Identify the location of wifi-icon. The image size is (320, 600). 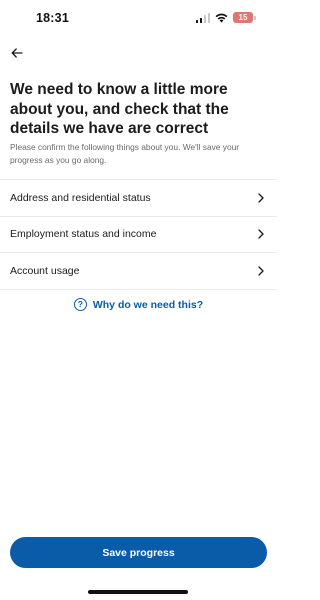
(221, 18).